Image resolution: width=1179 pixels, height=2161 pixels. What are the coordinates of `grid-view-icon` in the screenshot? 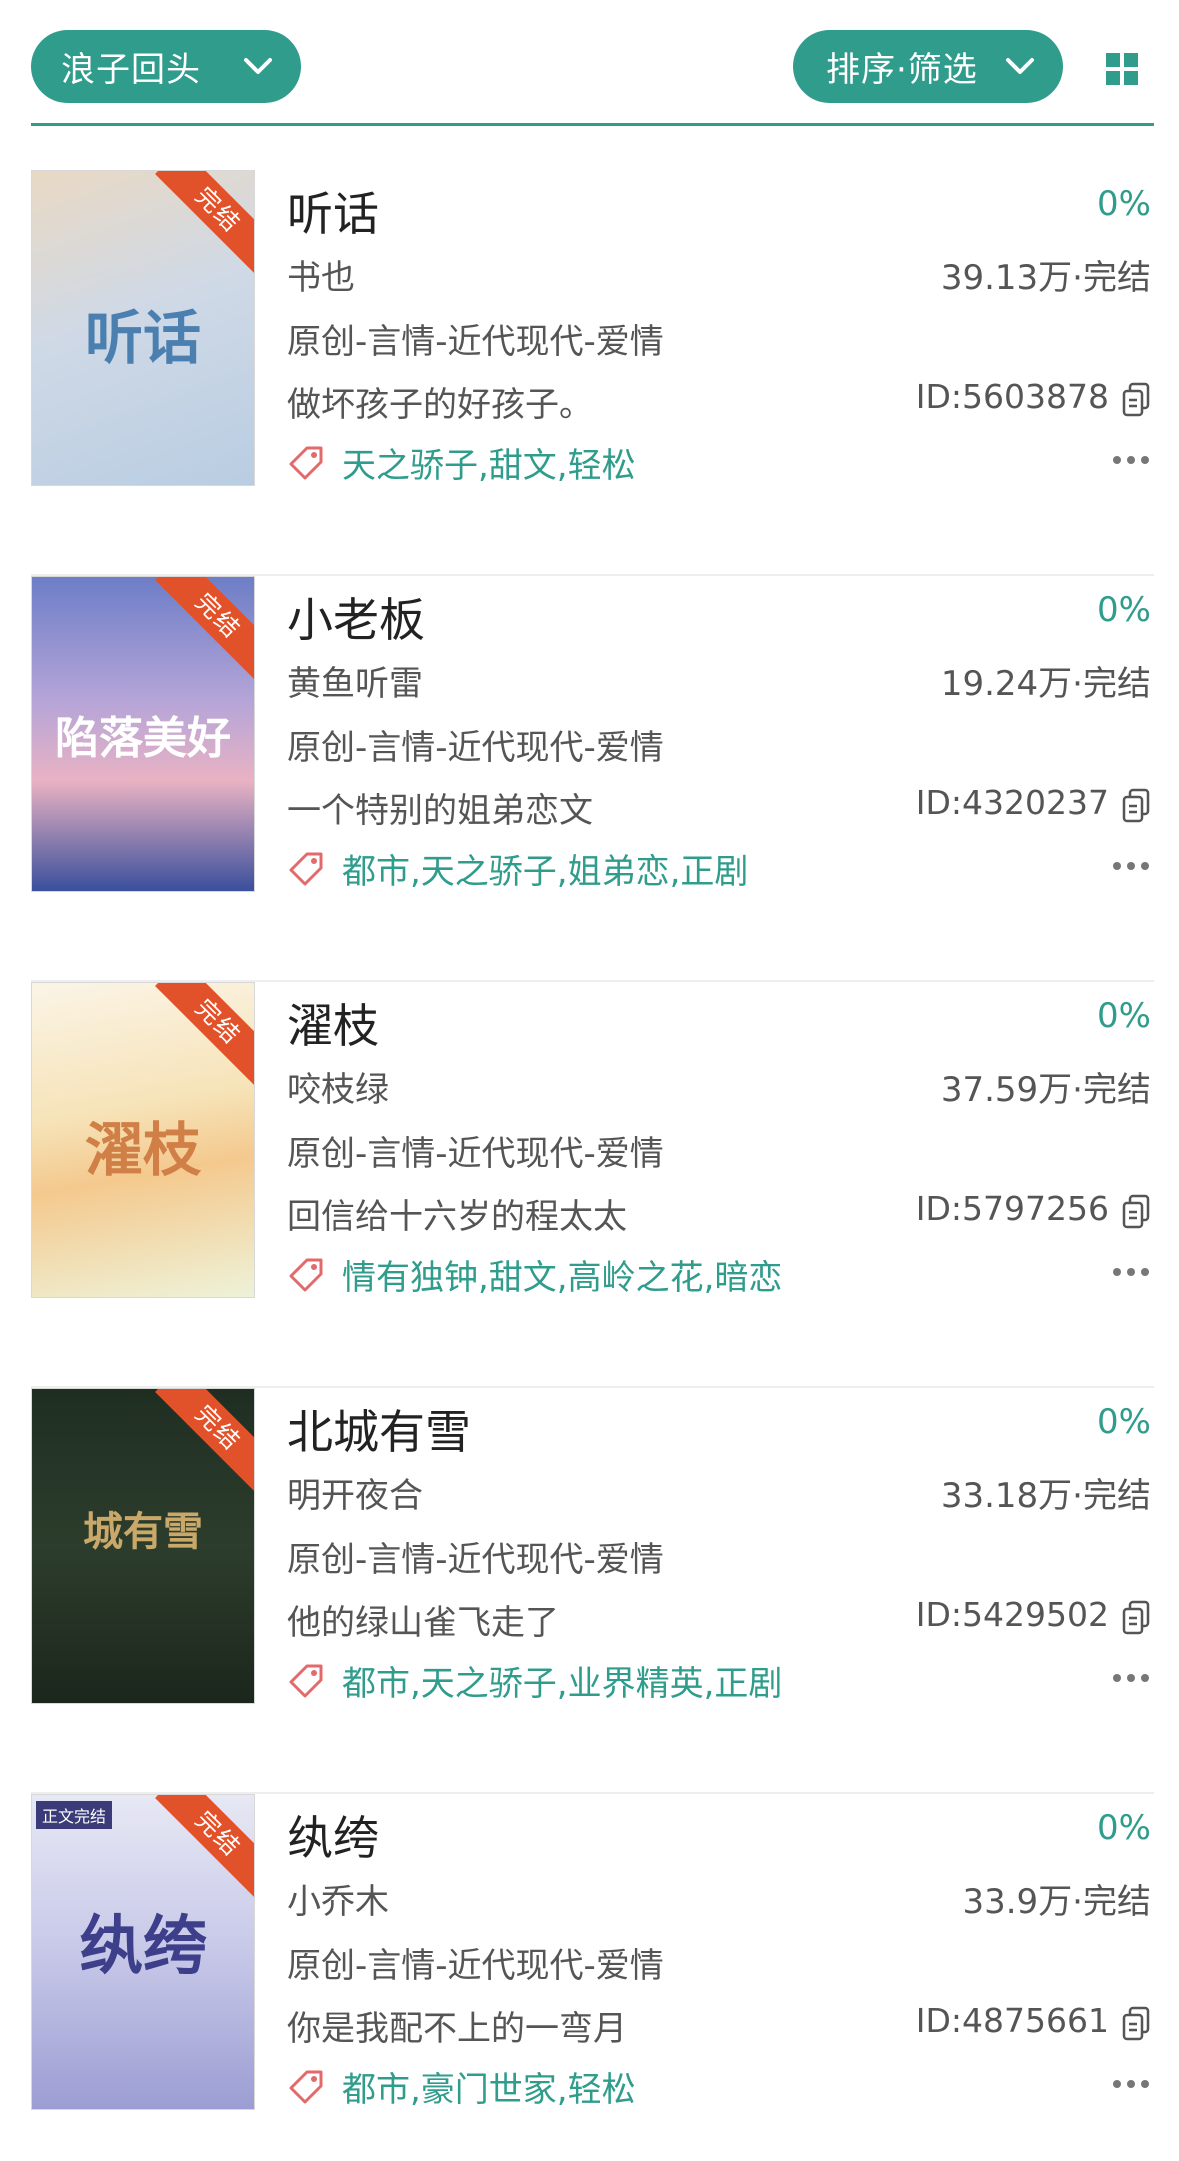 It's located at (1122, 69).